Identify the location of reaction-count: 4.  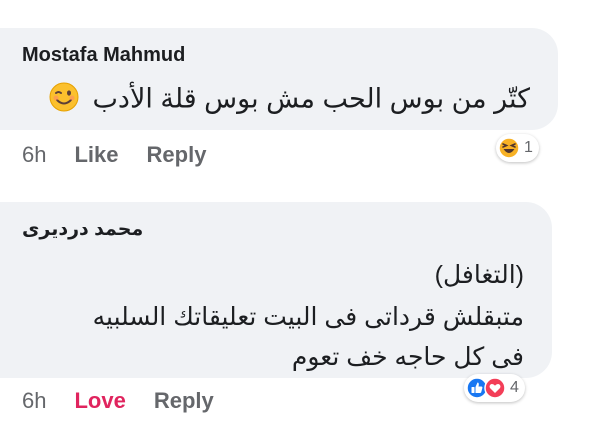
(514, 387).